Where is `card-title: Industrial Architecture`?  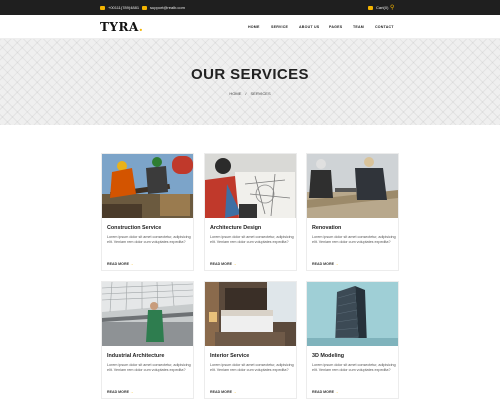
card-title: Industrial Architecture is located at coordinates (135, 356).